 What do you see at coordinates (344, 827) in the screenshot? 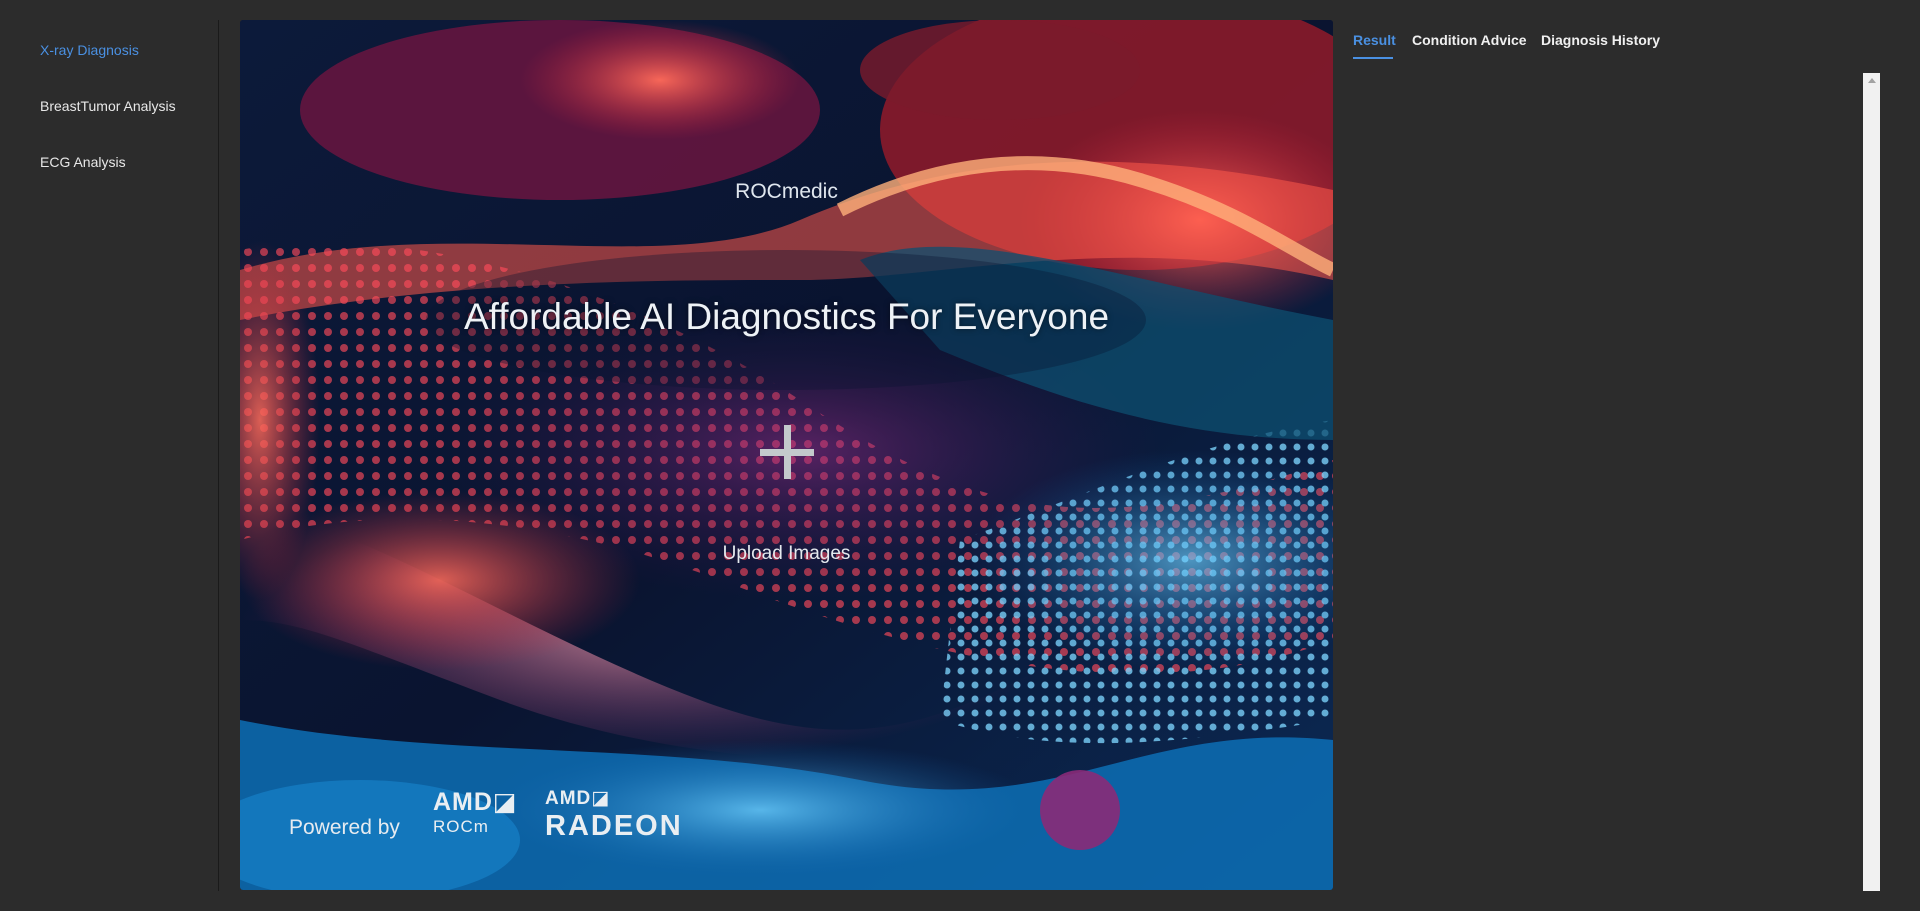
I see `powered-by-text: Powered by` at bounding box center [344, 827].